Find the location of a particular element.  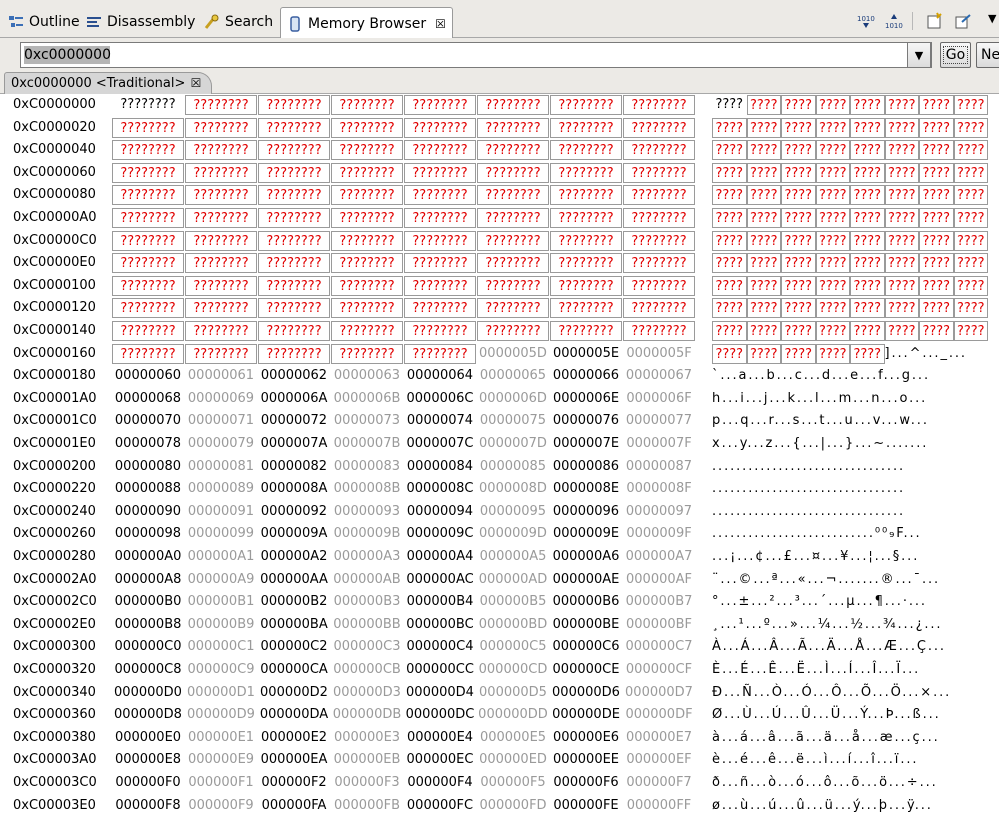

address-history-dropdown: ▼ is located at coordinates (919, 55).